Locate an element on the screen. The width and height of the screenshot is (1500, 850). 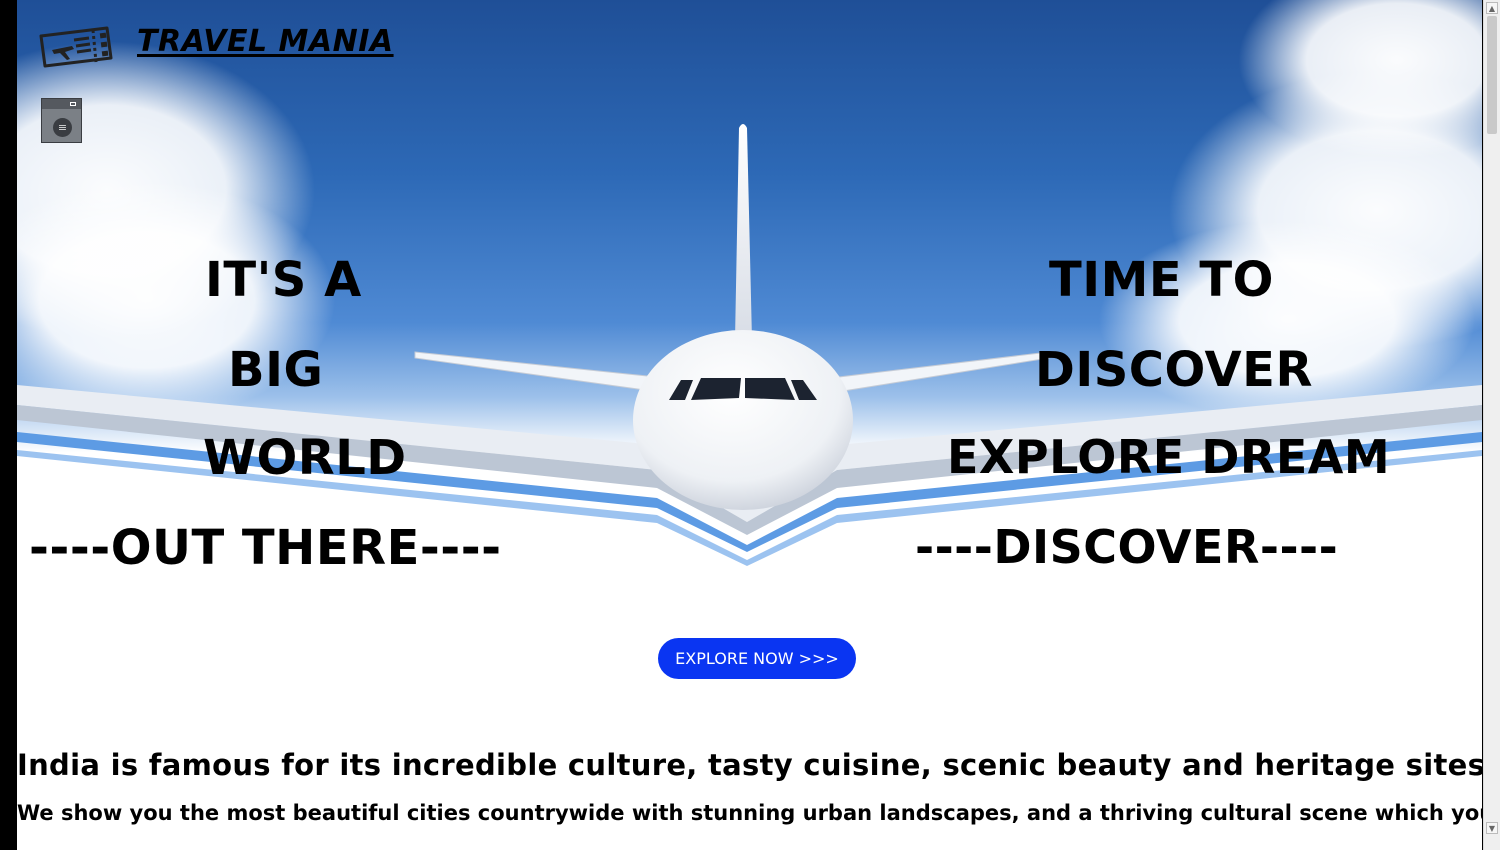
tail-fin is located at coordinates (743, 232).